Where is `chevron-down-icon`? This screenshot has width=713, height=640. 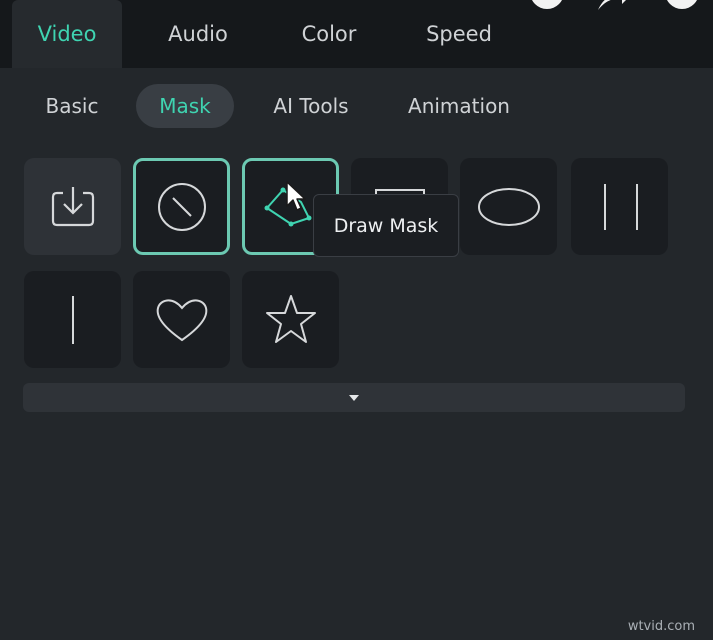
chevron-down-icon is located at coordinates (354, 397).